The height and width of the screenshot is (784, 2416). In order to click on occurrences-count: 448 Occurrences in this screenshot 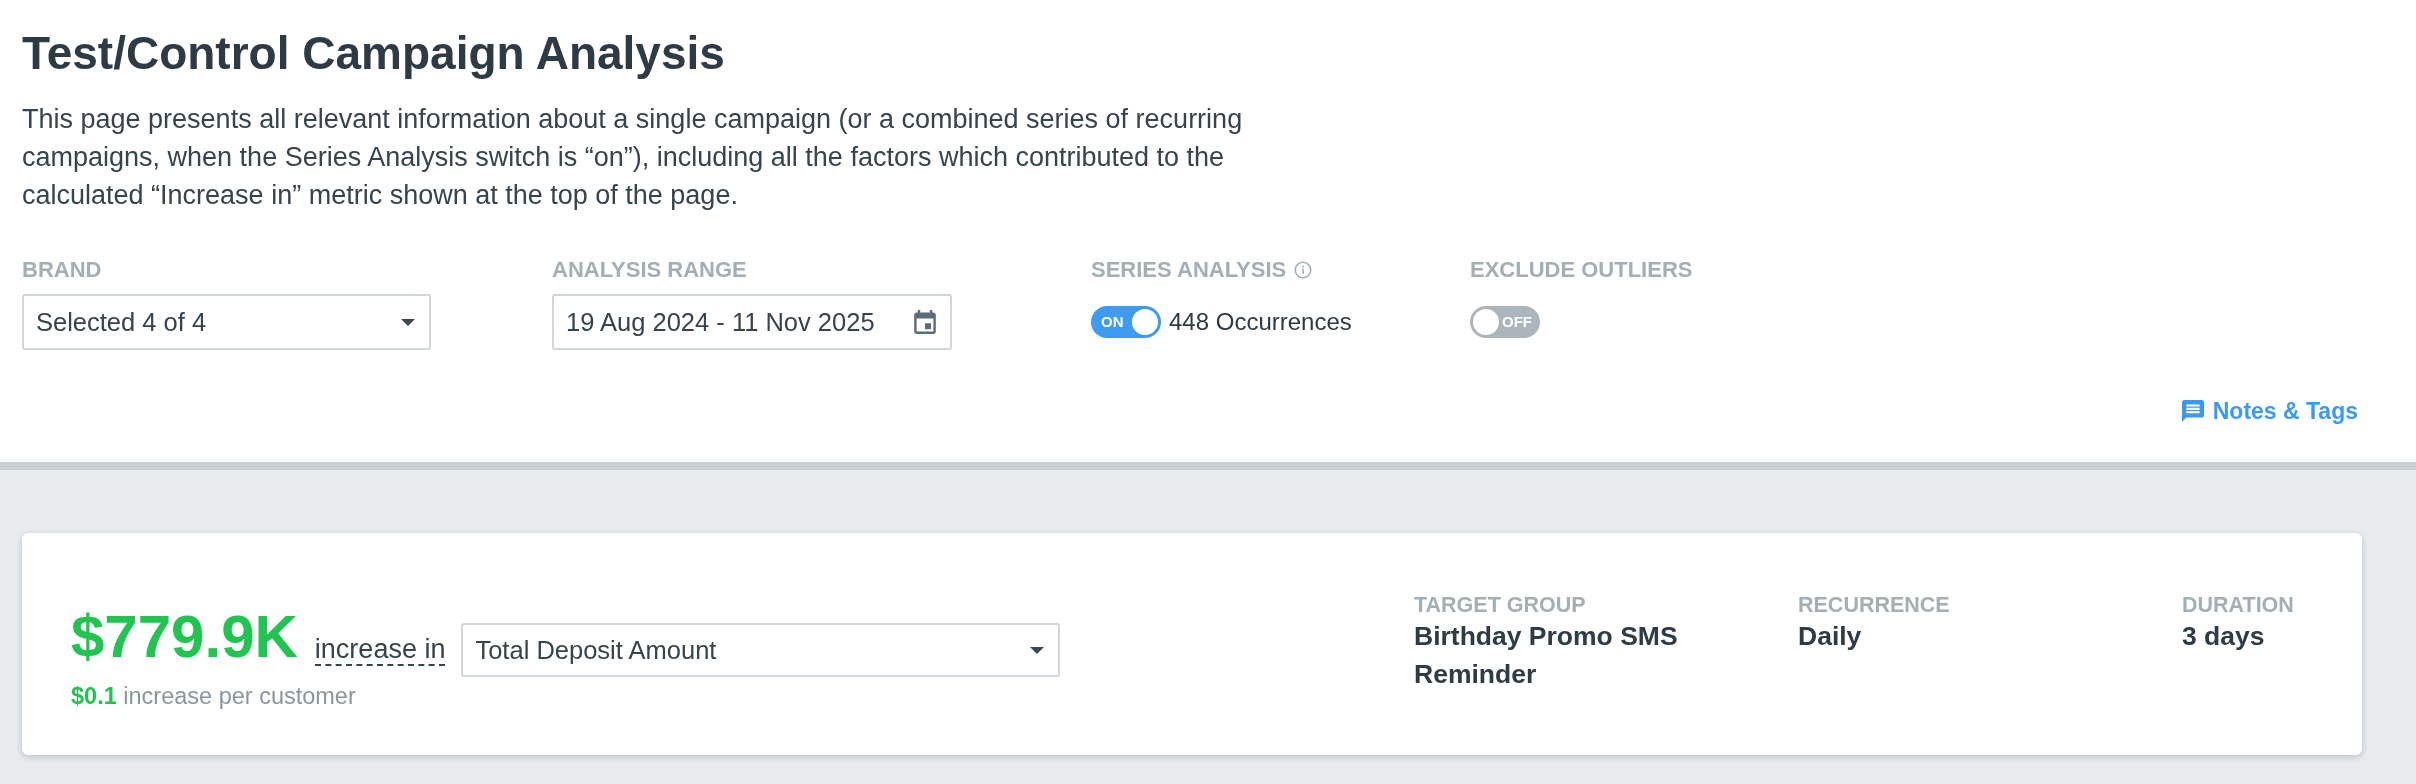, I will do `click(1260, 322)`.